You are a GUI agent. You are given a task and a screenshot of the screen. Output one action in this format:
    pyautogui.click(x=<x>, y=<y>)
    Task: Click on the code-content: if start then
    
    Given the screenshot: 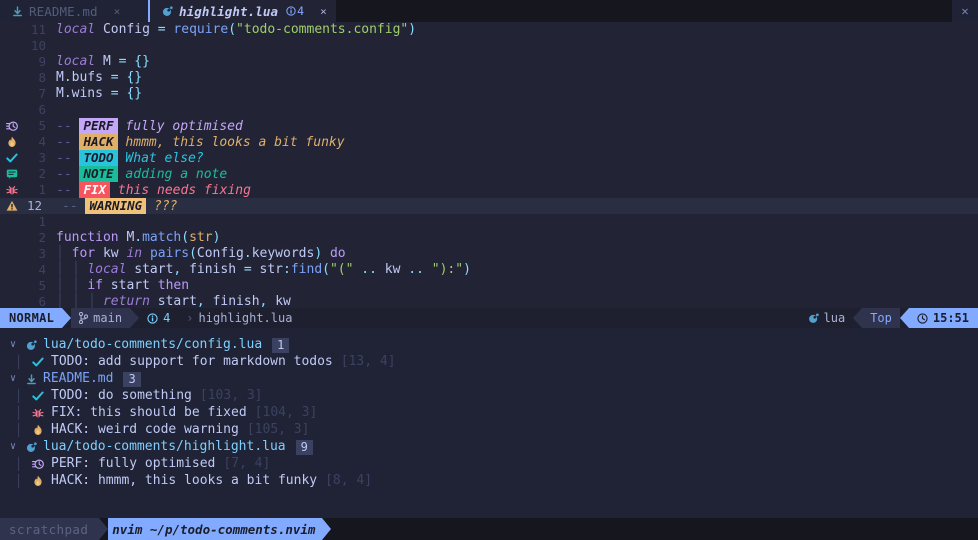 What is the action you would take?
    pyautogui.click(x=517, y=286)
    